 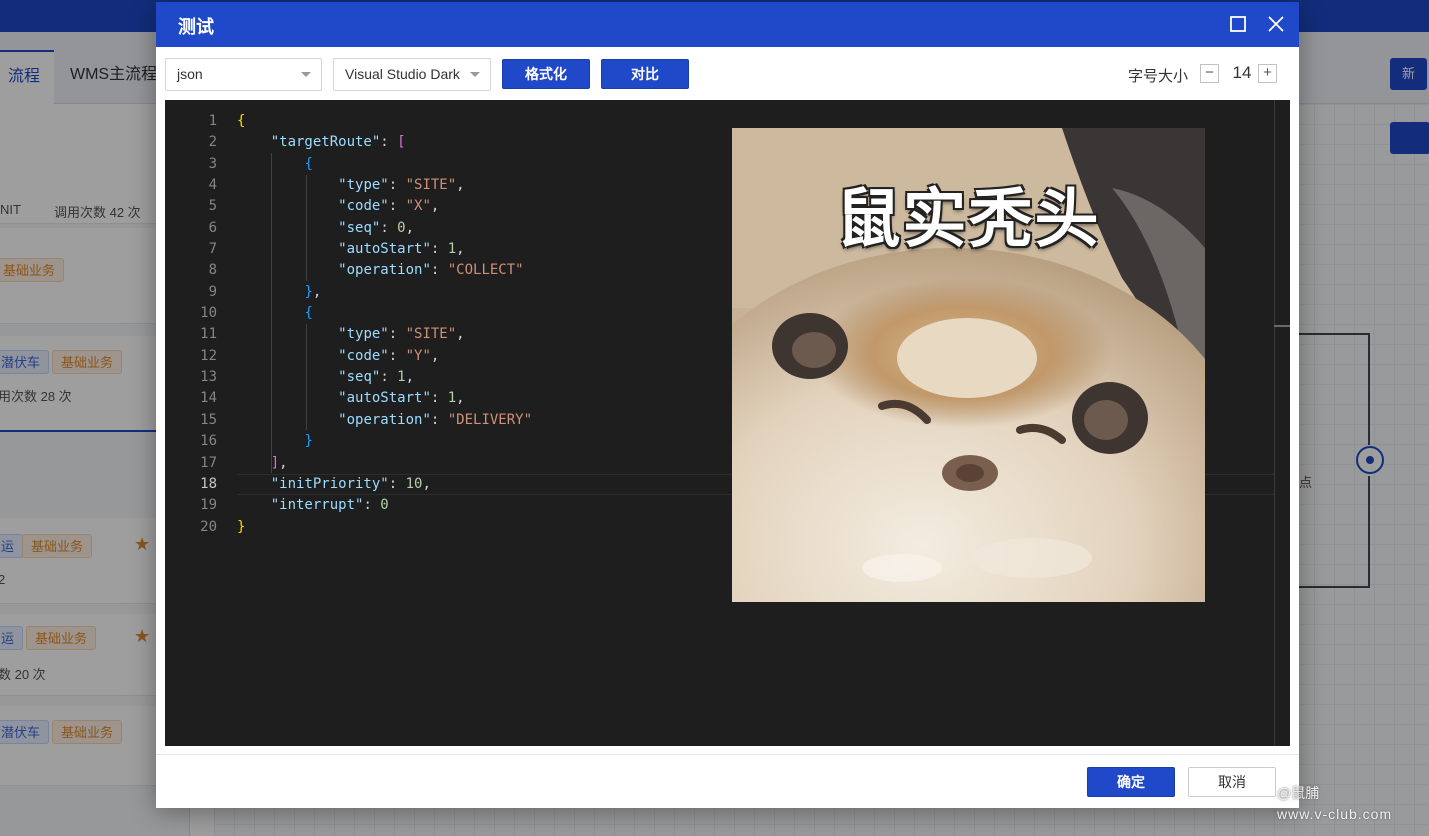 I want to click on json-string: "X", so click(x=418, y=206).